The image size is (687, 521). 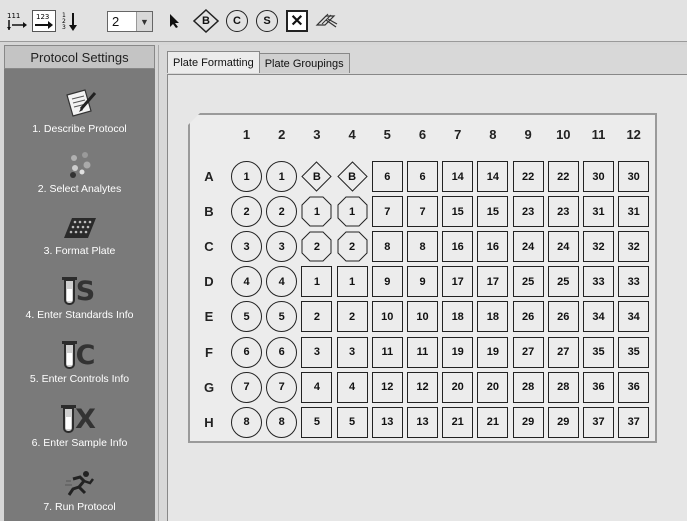 I want to click on well-B4: 1, so click(x=352, y=211).